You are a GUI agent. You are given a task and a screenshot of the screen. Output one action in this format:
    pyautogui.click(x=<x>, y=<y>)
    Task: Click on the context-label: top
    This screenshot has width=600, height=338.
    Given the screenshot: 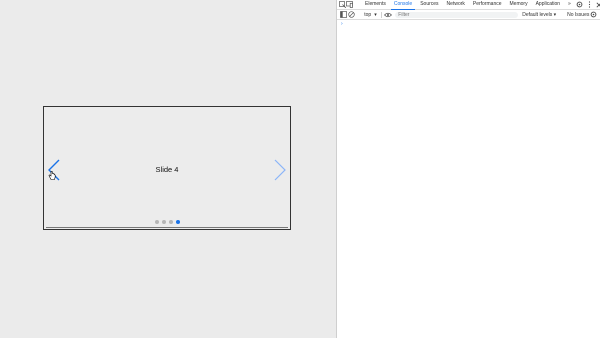 What is the action you would take?
    pyautogui.click(x=368, y=14)
    